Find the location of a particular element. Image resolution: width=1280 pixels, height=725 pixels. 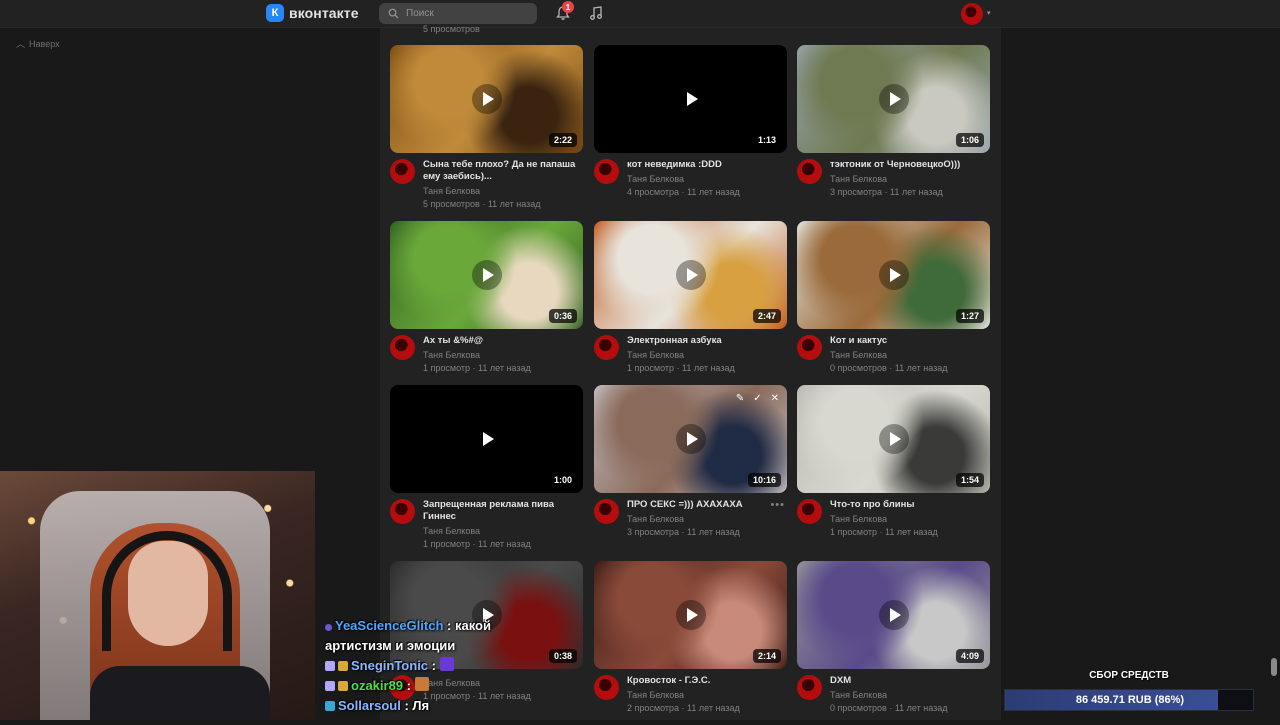

video-thumbnail: 1:00 is located at coordinates (486, 439).